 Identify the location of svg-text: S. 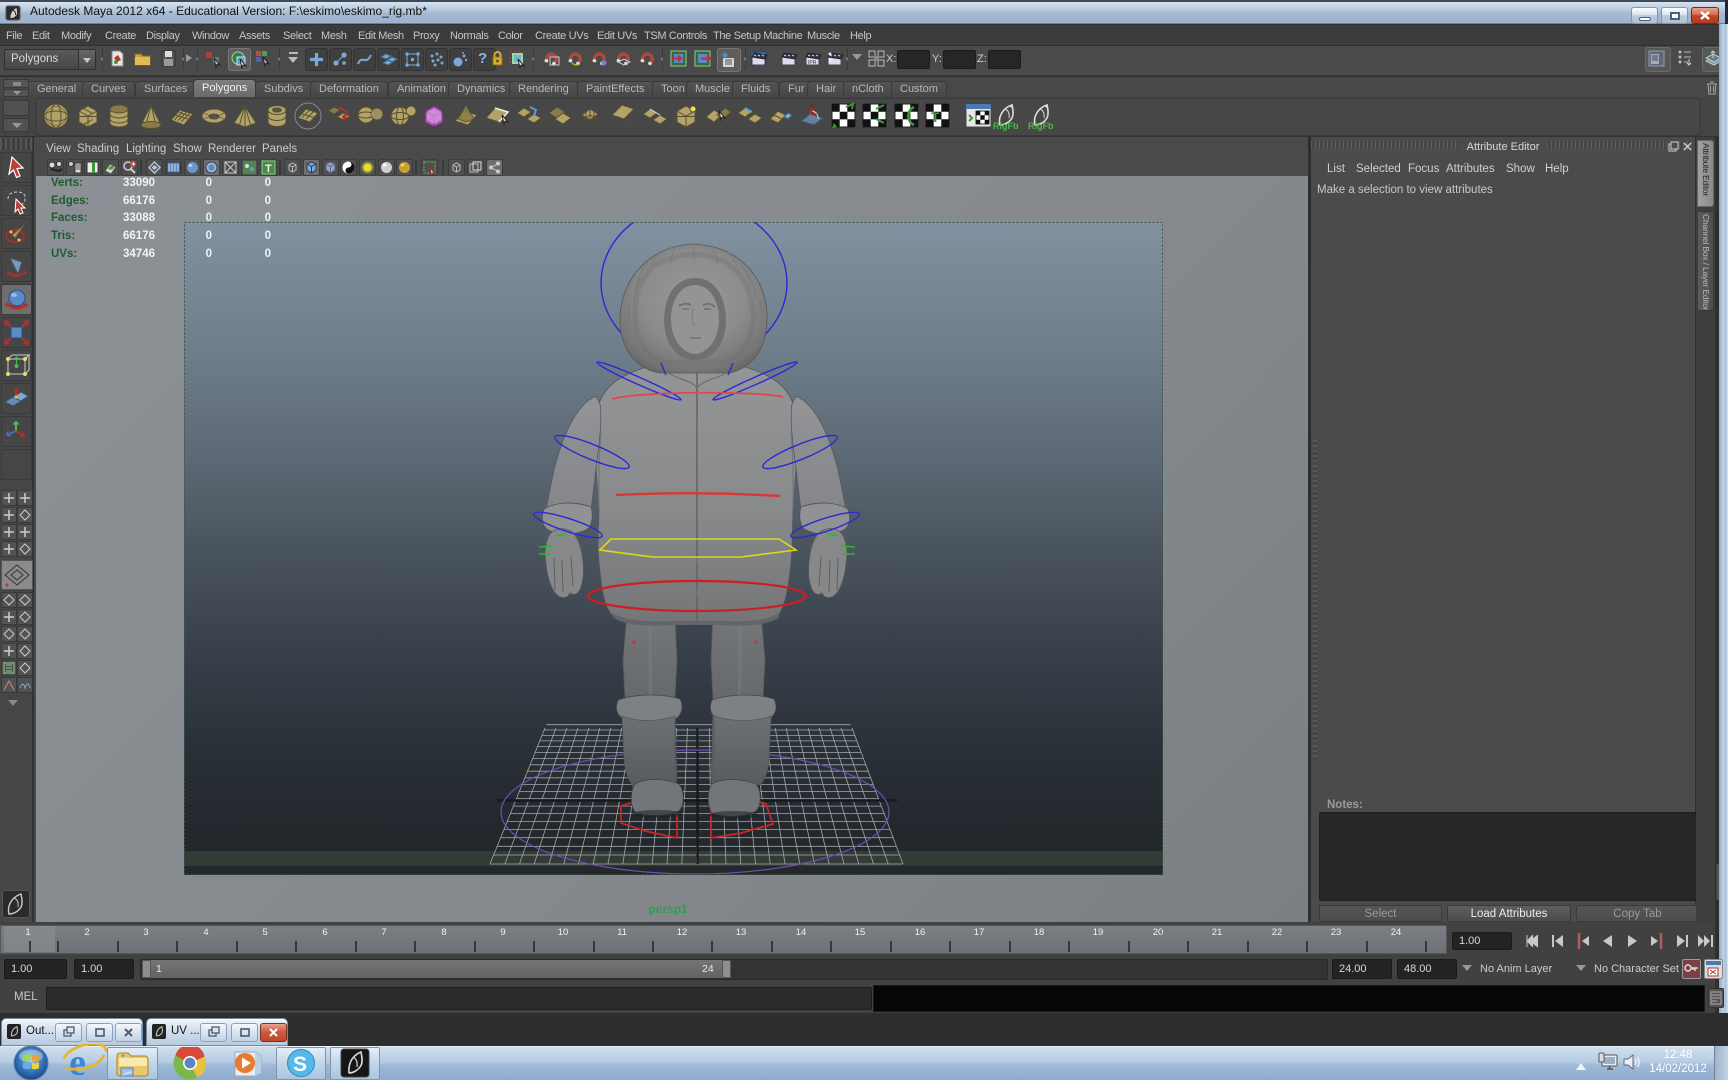
(300, 1064).